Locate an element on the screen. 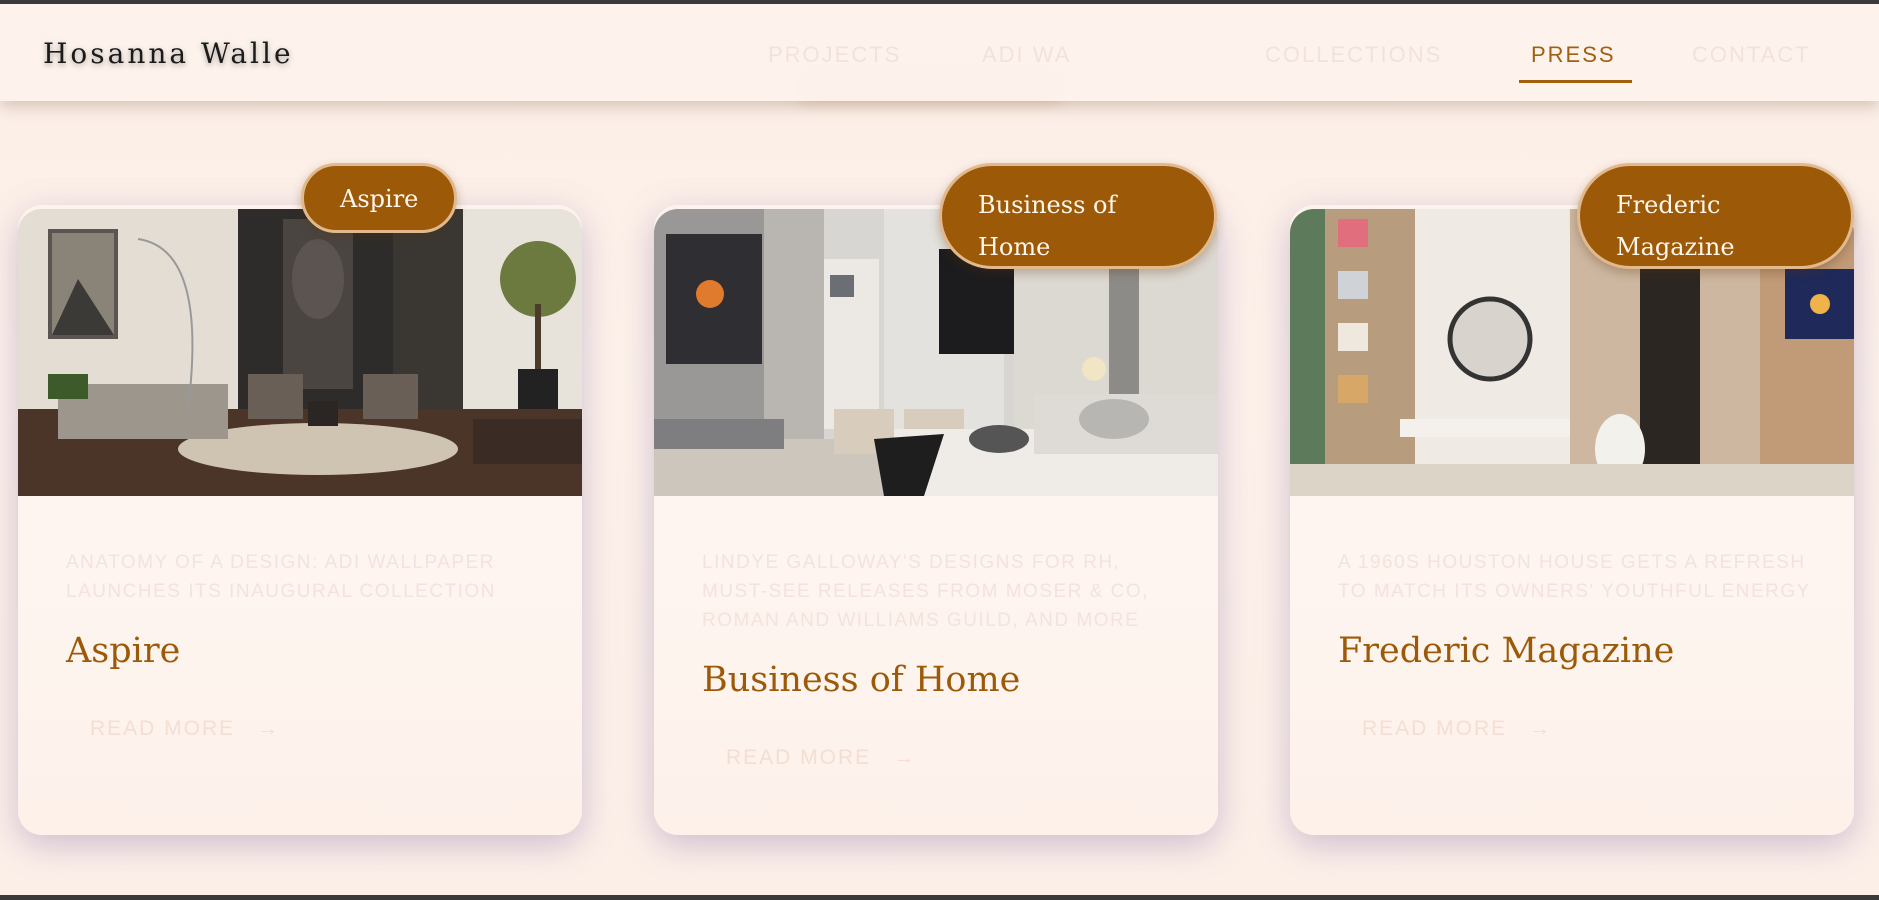  card-image-aspire is located at coordinates (300, 352).